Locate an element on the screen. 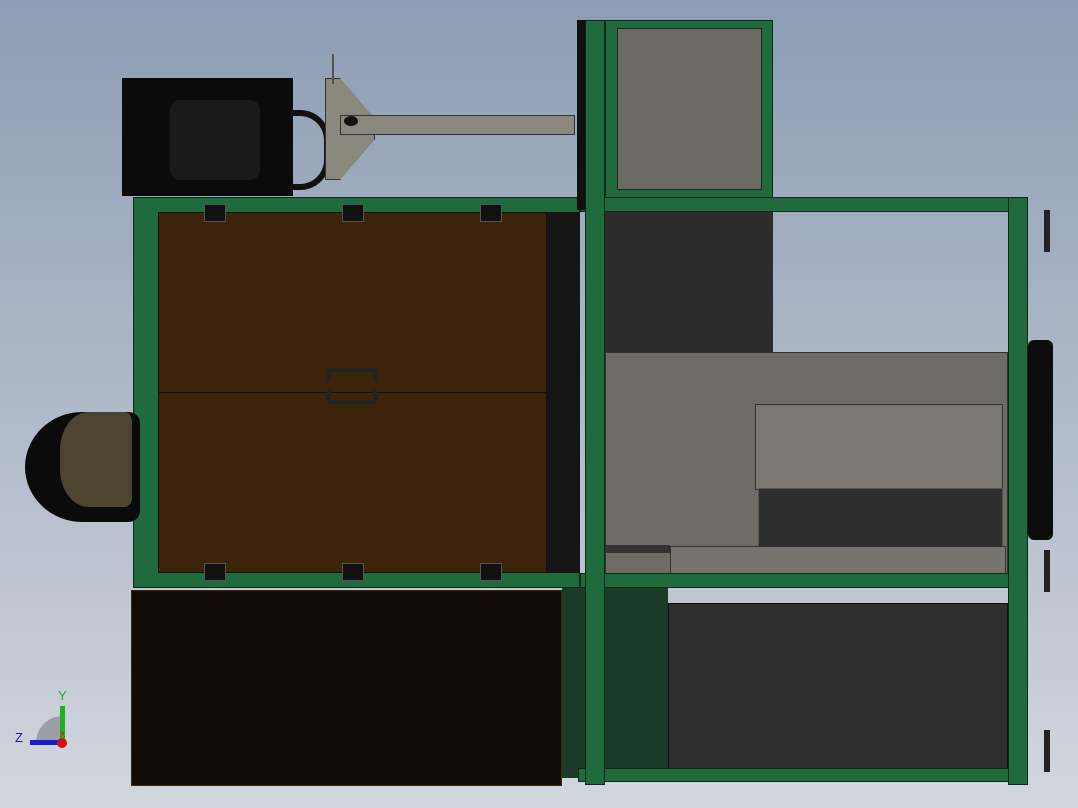  foot-middle is located at coordinates (1039, 571).